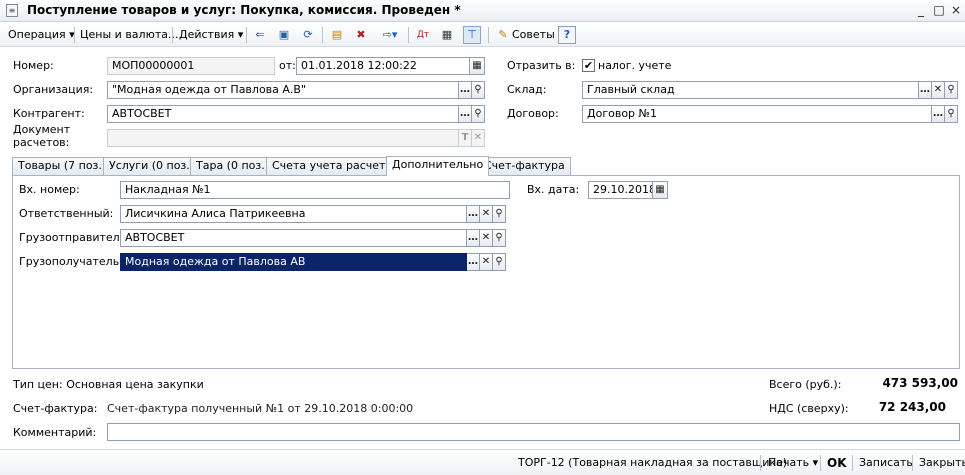 Image resolution: width=965 pixels, height=475 pixels. Describe the element at coordinates (55, 408) in the screenshot. I see `invoice-label: Счет-фактура:` at that location.